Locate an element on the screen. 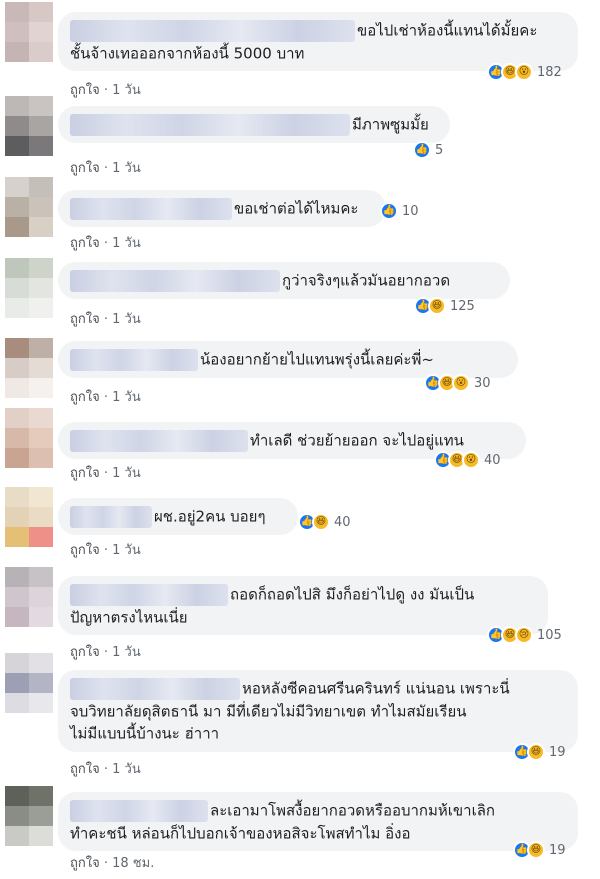 The height and width of the screenshot is (879, 600). reaction-count: 19 is located at coordinates (557, 850).